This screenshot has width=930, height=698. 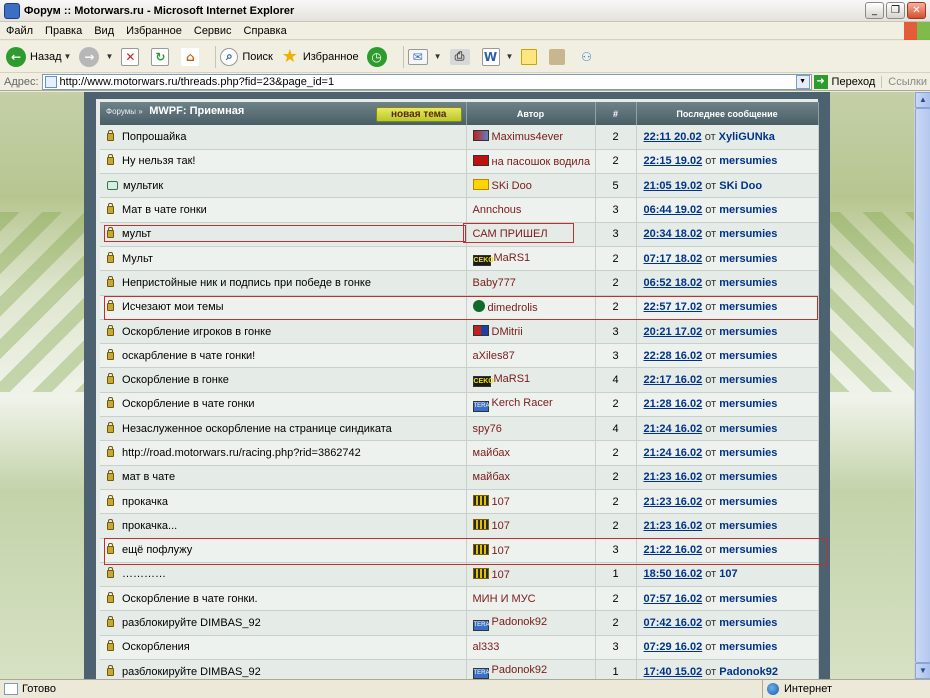 I want to click on menu-help: Справка, so click(x=265, y=31).